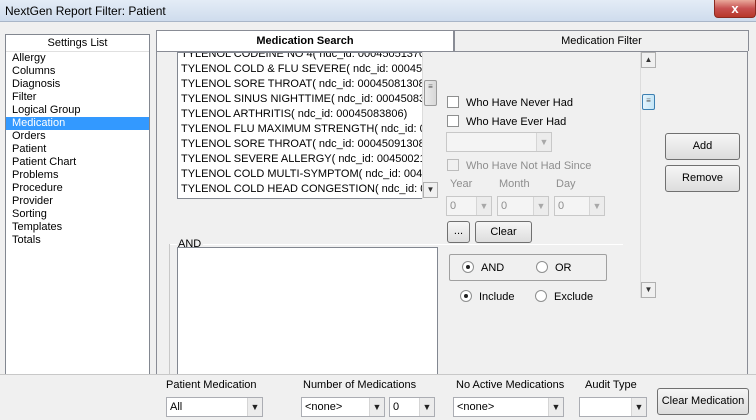 This screenshot has height=420, width=756. I want to click on not-had-since-checkbox: Who Have Not Had Since, so click(519, 165).